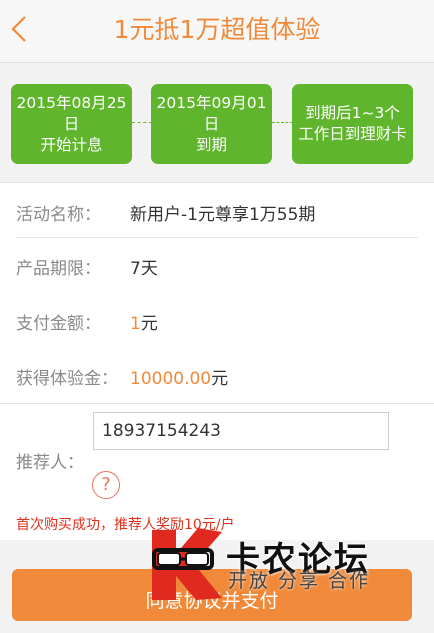  I want to click on gain-value: 10000.00元, so click(179, 376).